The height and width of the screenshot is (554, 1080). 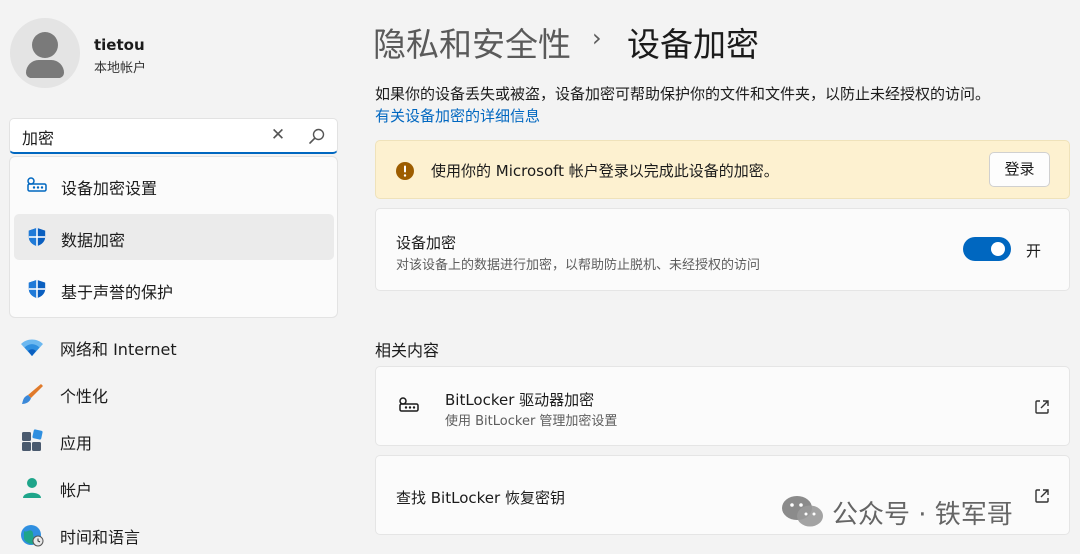 I want to click on sidebar-item-label: 网络和 Internet, so click(x=118, y=349).